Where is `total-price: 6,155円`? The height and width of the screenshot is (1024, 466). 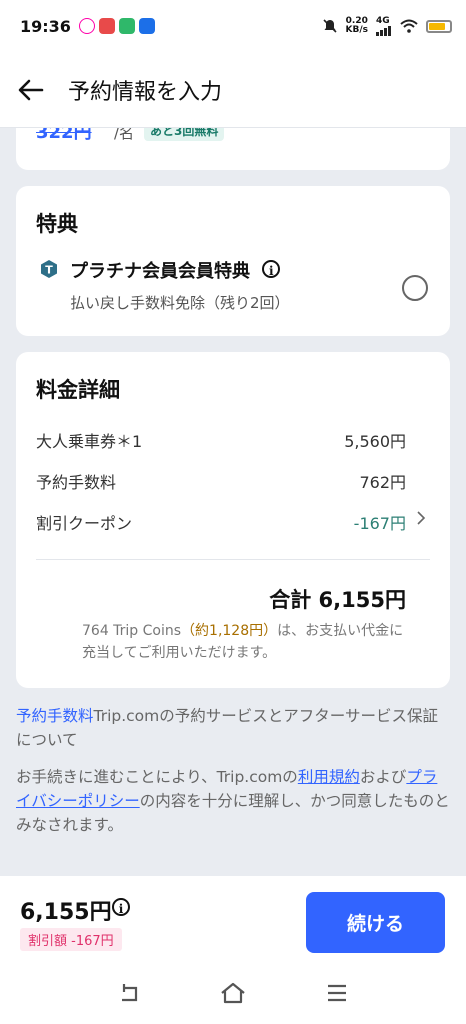 total-price: 6,155円 is located at coordinates (66, 912).